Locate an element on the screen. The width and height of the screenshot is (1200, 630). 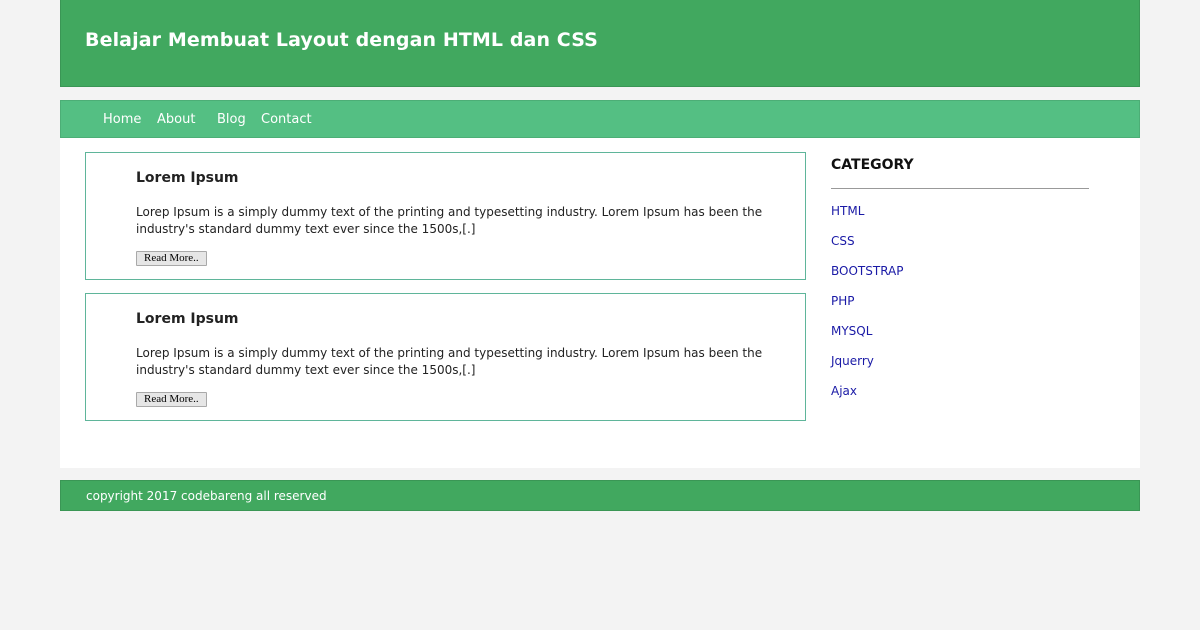
nav-item-about: About is located at coordinates (176, 119).